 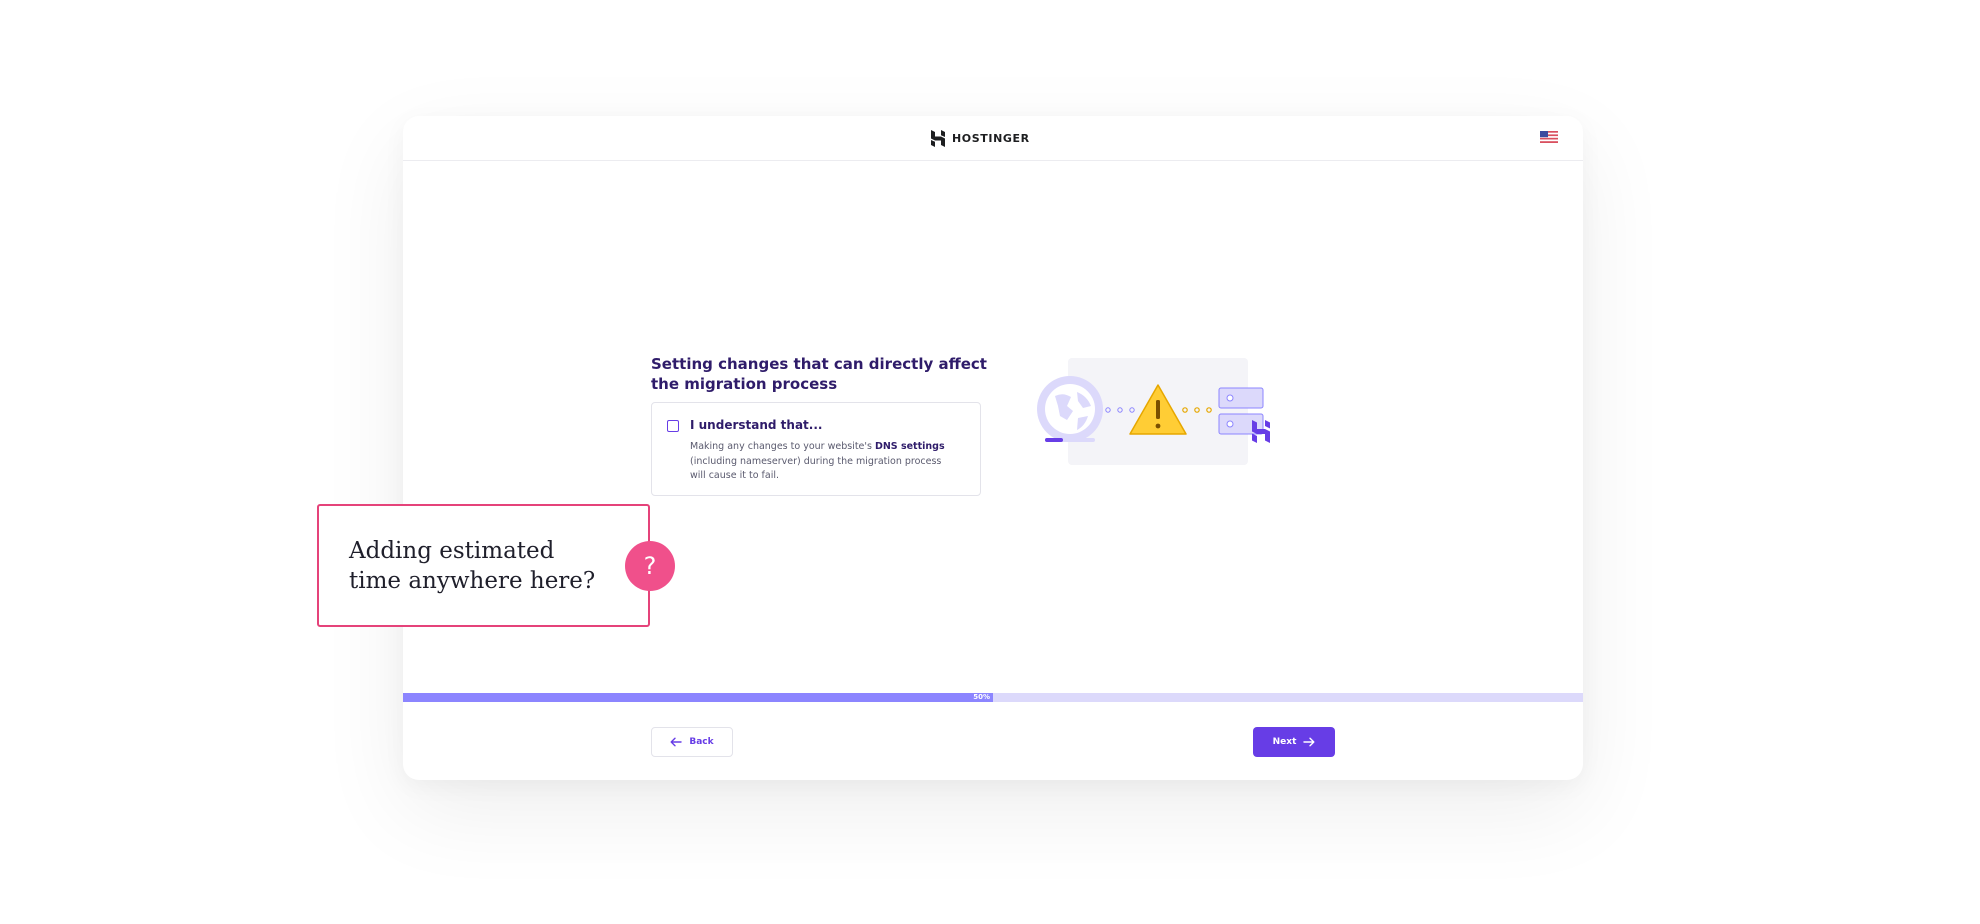 I want to click on back-button: Back, so click(x=692, y=742).